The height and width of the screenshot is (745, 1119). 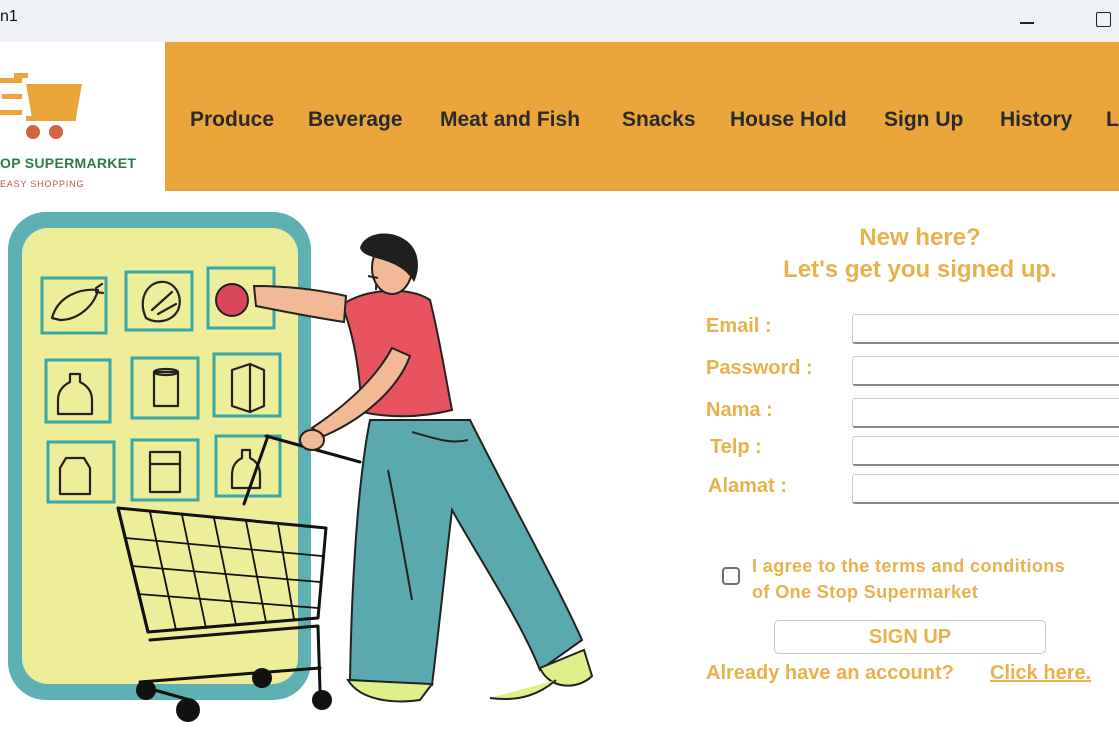 What do you see at coordinates (788, 120) in the screenshot?
I see `nav-item-house-hold: House Hold` at bounding box center [788, 120].